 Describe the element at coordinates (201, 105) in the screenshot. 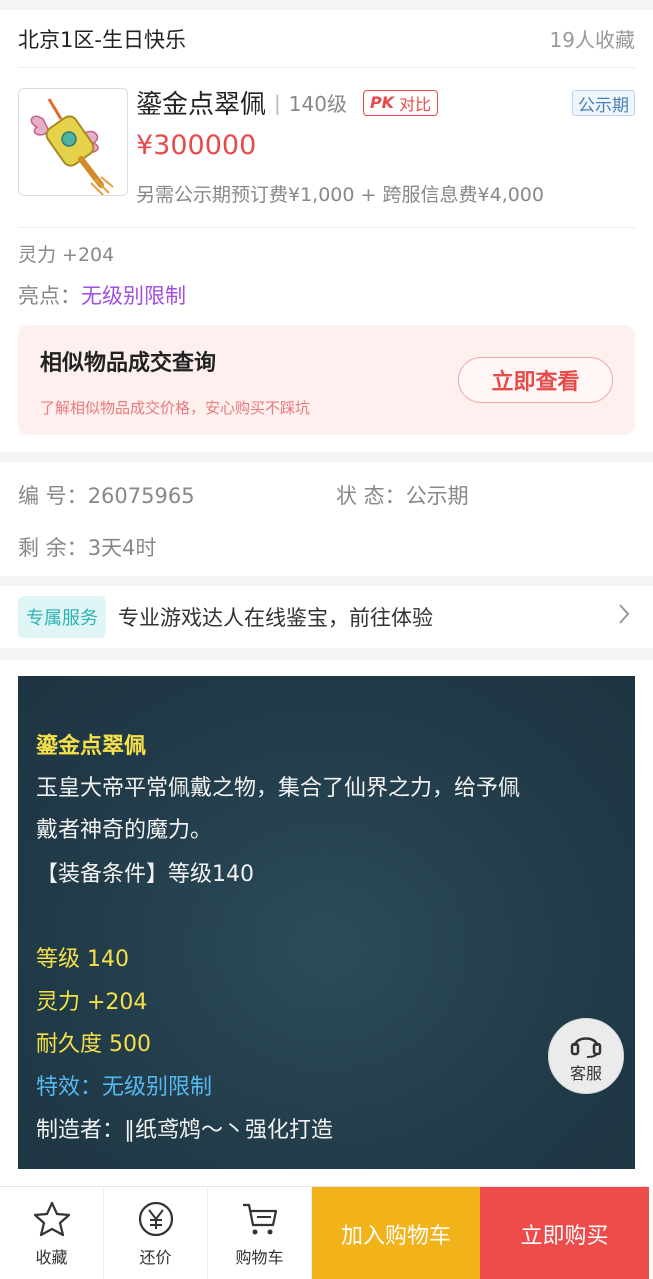

I see `item-name: 鎏金点翠佩` at that location.